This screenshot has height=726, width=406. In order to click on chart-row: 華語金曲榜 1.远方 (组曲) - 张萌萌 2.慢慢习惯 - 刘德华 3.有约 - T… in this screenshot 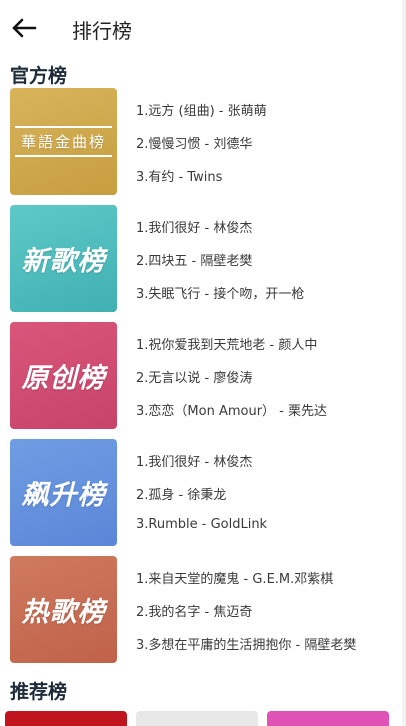, I will do `click(208, 141)`.